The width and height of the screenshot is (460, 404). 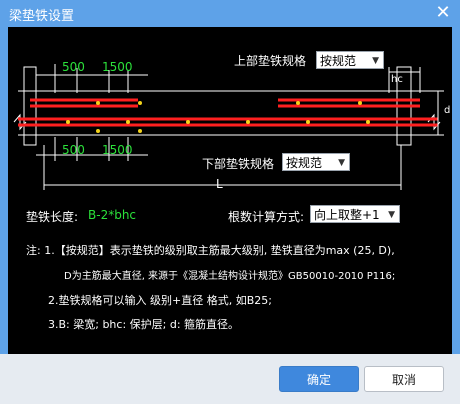 I want to click on cancel-button: 取消, so click(x=404, y=379).